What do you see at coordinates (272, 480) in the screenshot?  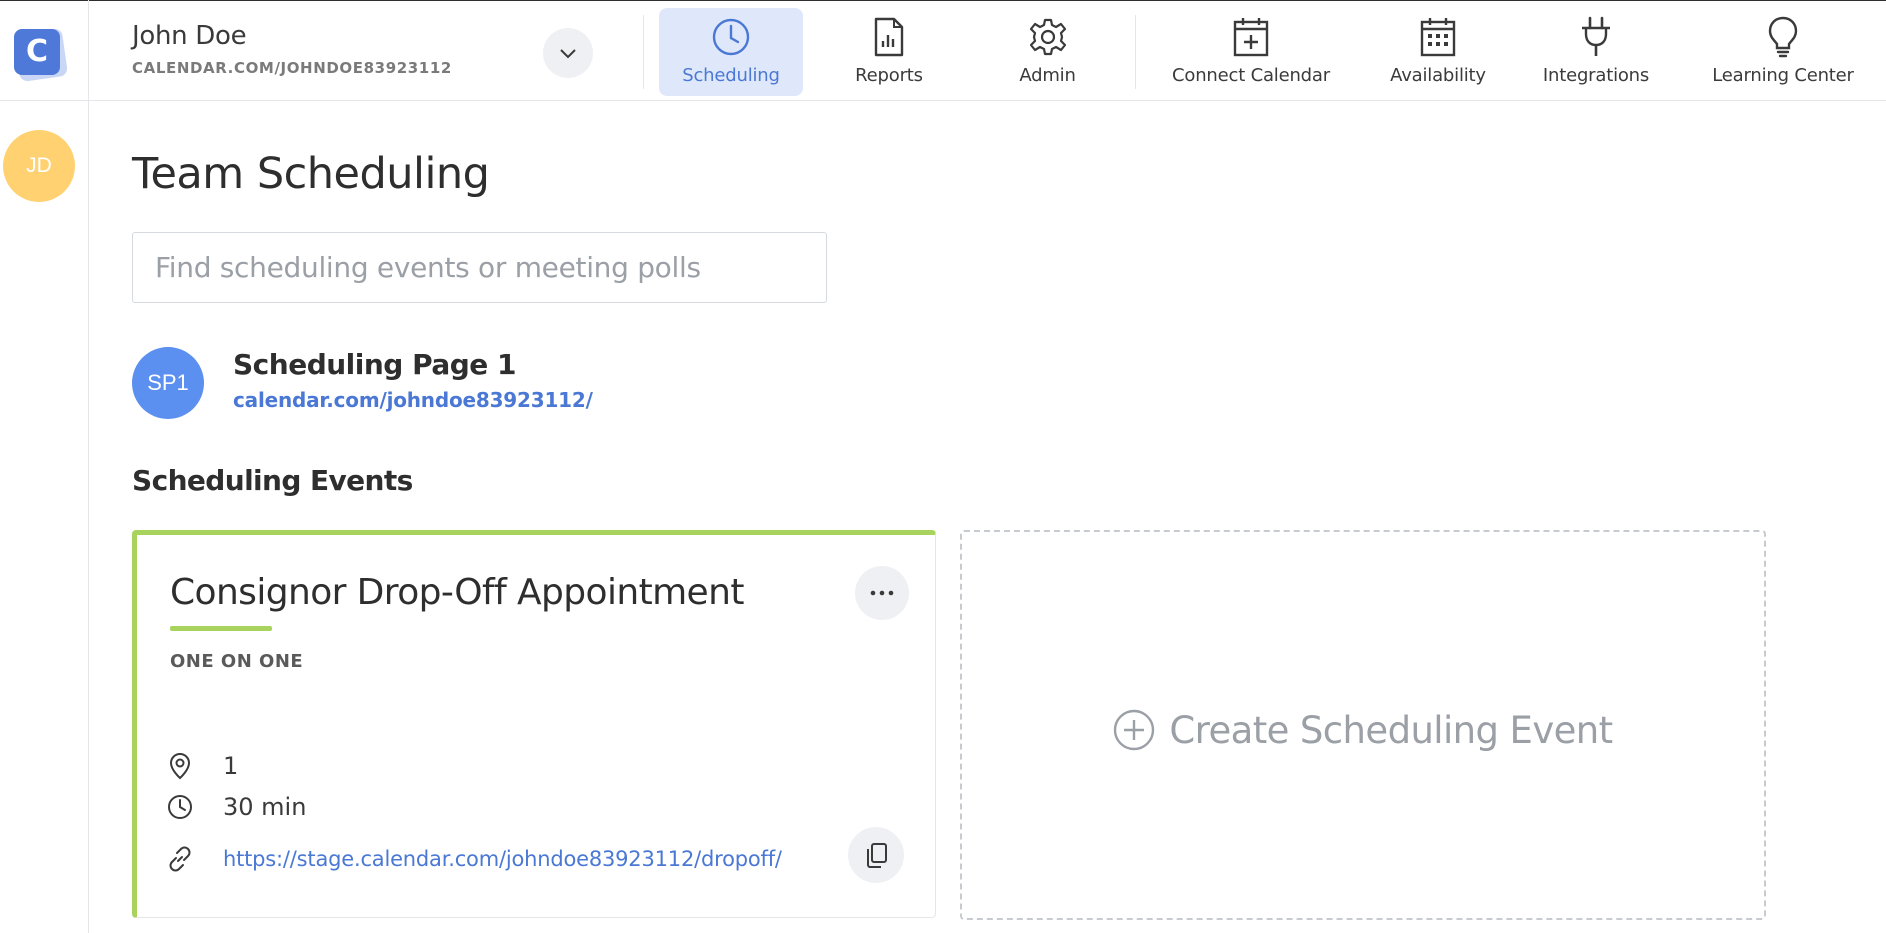 I see `section-heading: Scheduling Events` at bounding box center [272, 480].